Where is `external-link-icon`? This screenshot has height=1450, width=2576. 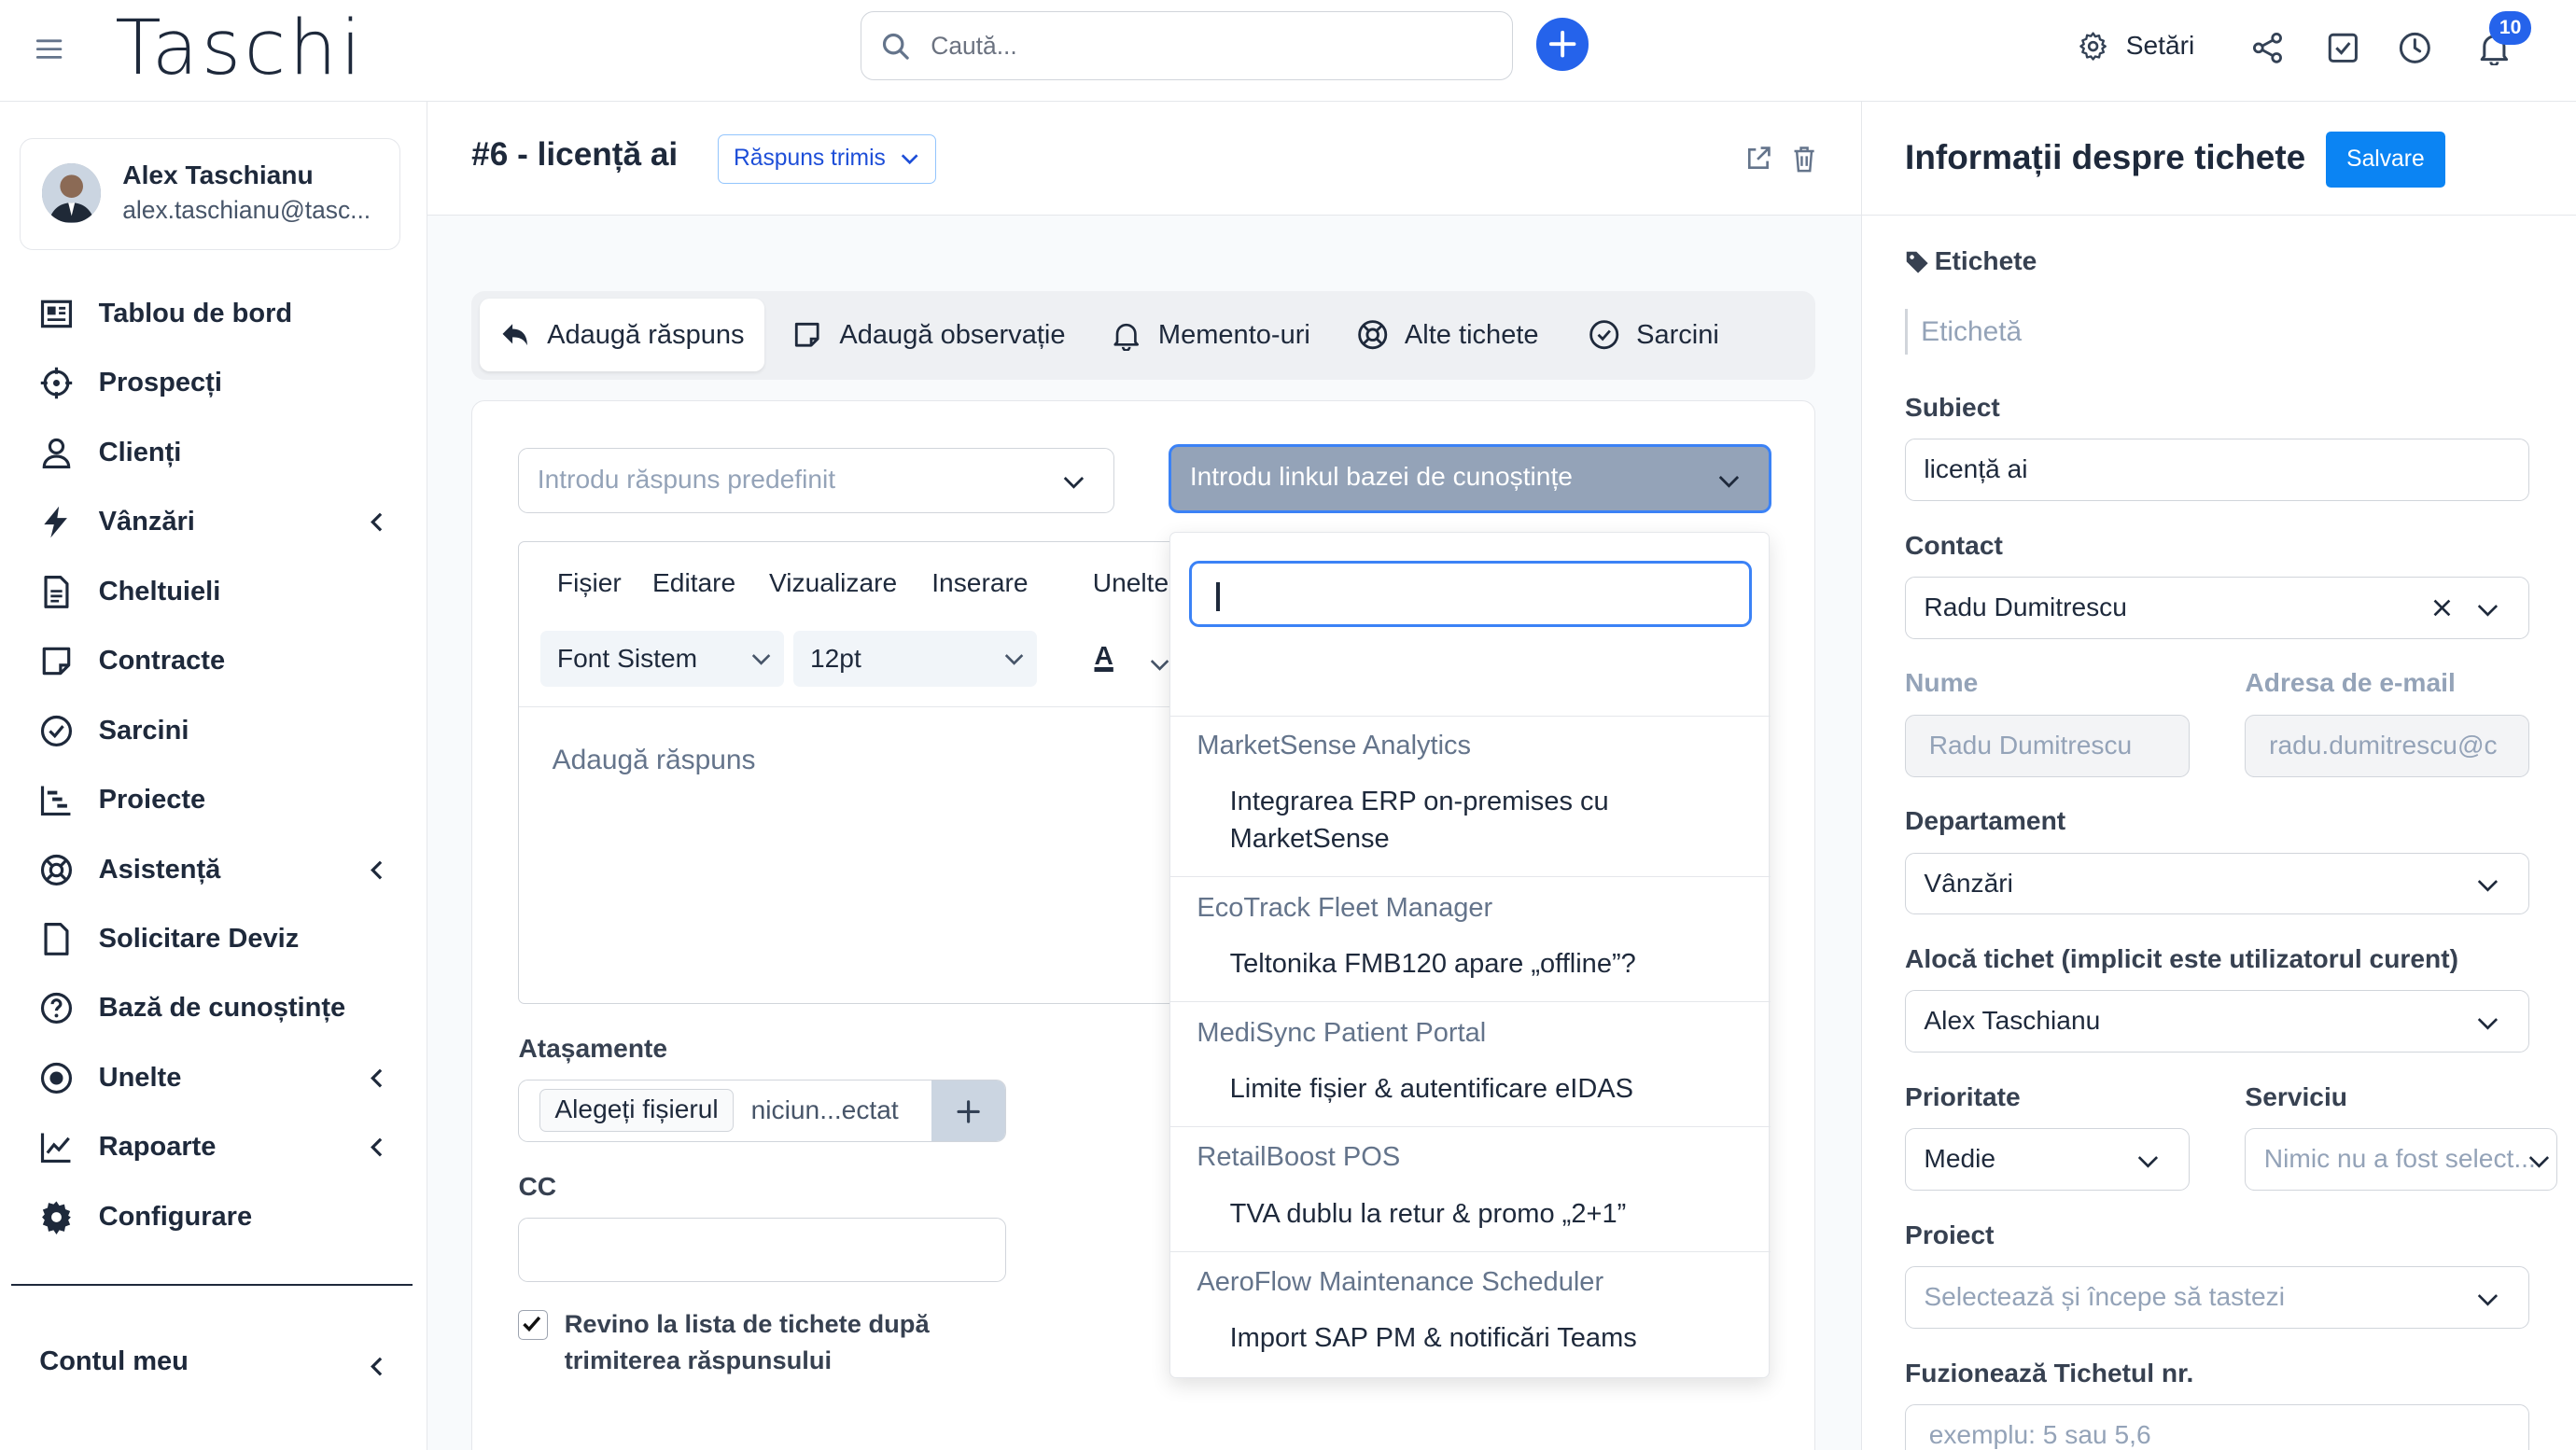
external-link-icon is located at coordinates (1758, 159).